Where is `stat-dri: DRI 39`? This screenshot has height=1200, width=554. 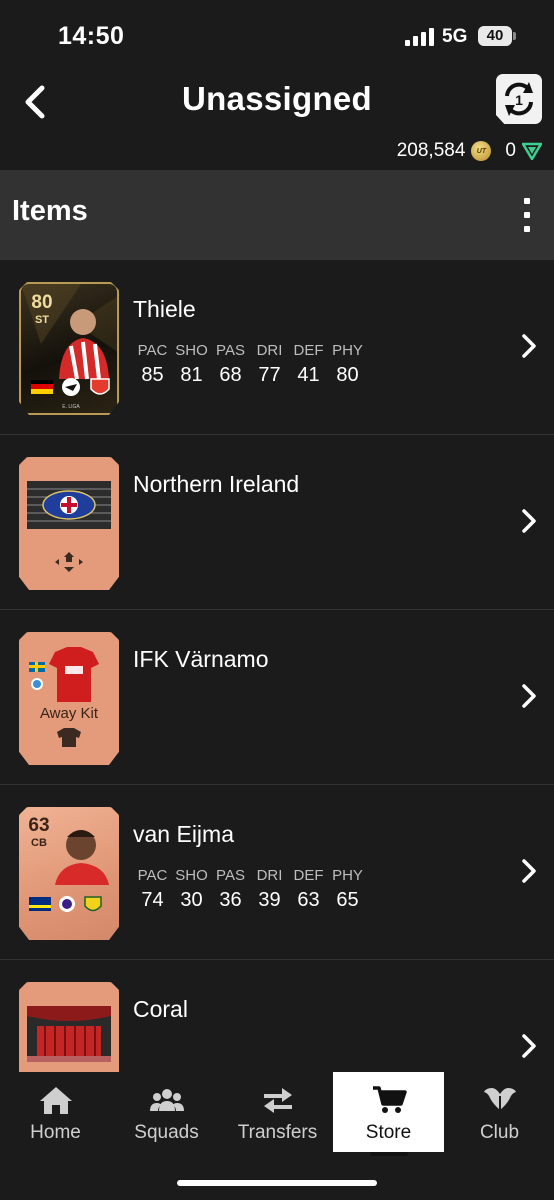 stat-dri: DRI 39 is located at coordinates (269, 889).